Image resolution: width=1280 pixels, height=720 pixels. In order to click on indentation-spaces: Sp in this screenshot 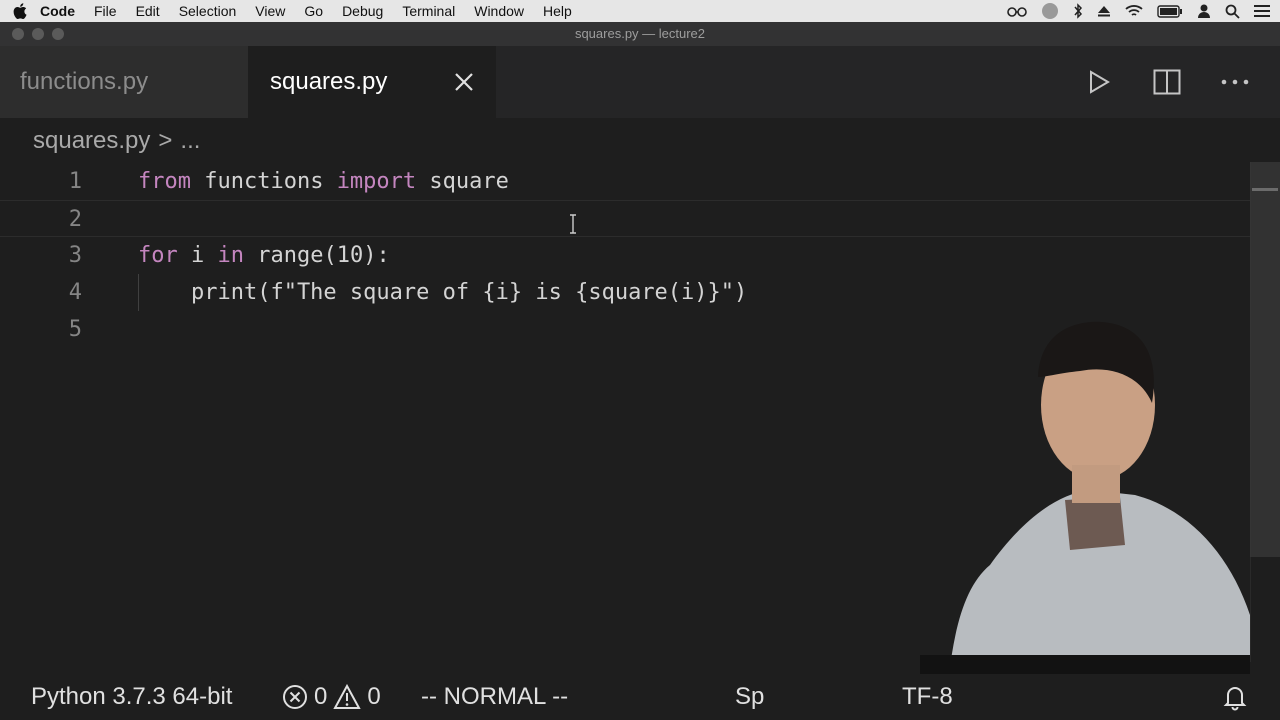, I will do `click(749, 697)`.